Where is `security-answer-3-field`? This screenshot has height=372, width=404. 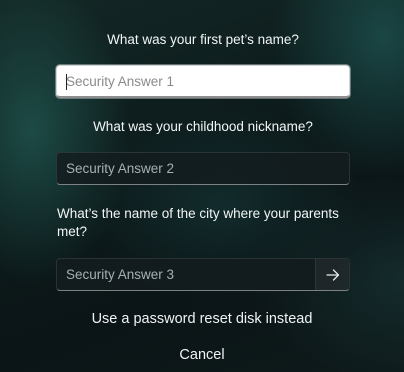 security-answer-3-field is located at coordinates (203, 274).